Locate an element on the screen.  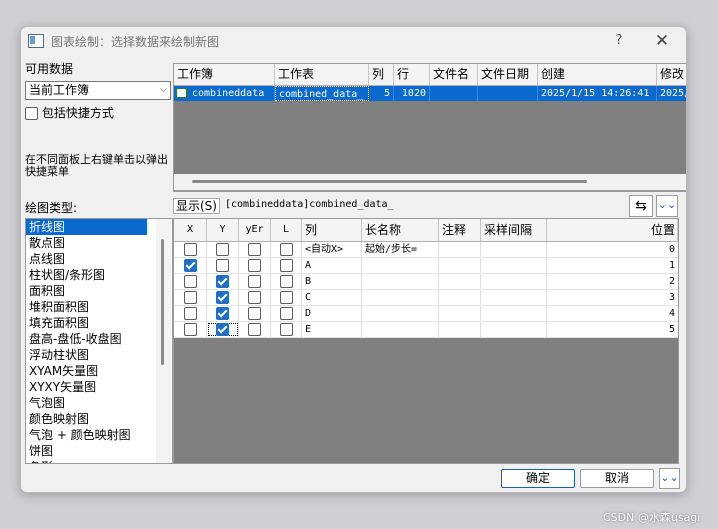
expand-down-icon: ⌄⌄ is located at coordinates (667, 206).